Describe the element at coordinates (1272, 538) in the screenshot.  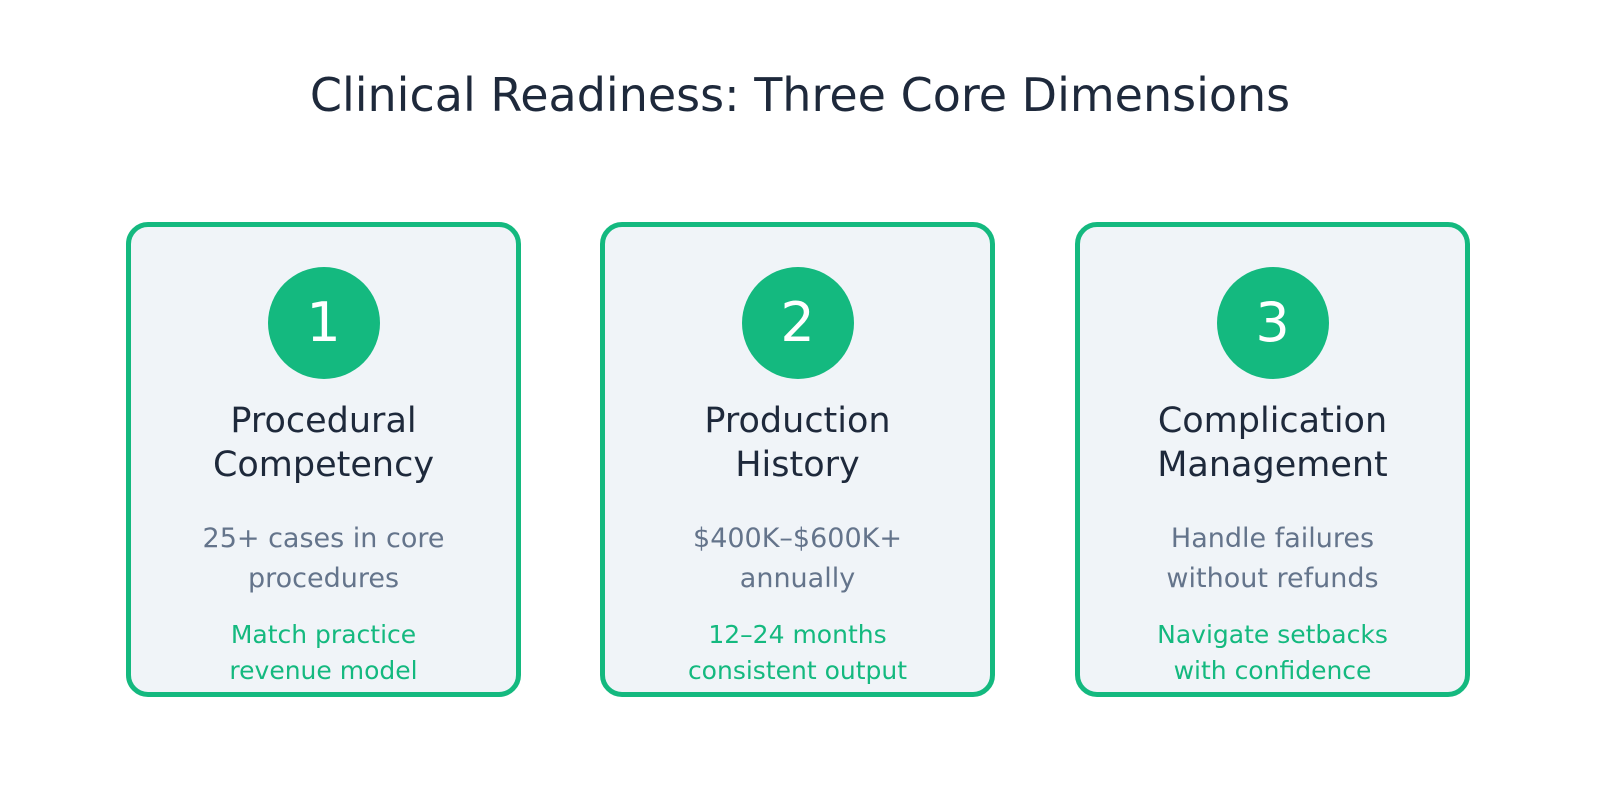
I see `card-description-line: Handle failures` at that location.